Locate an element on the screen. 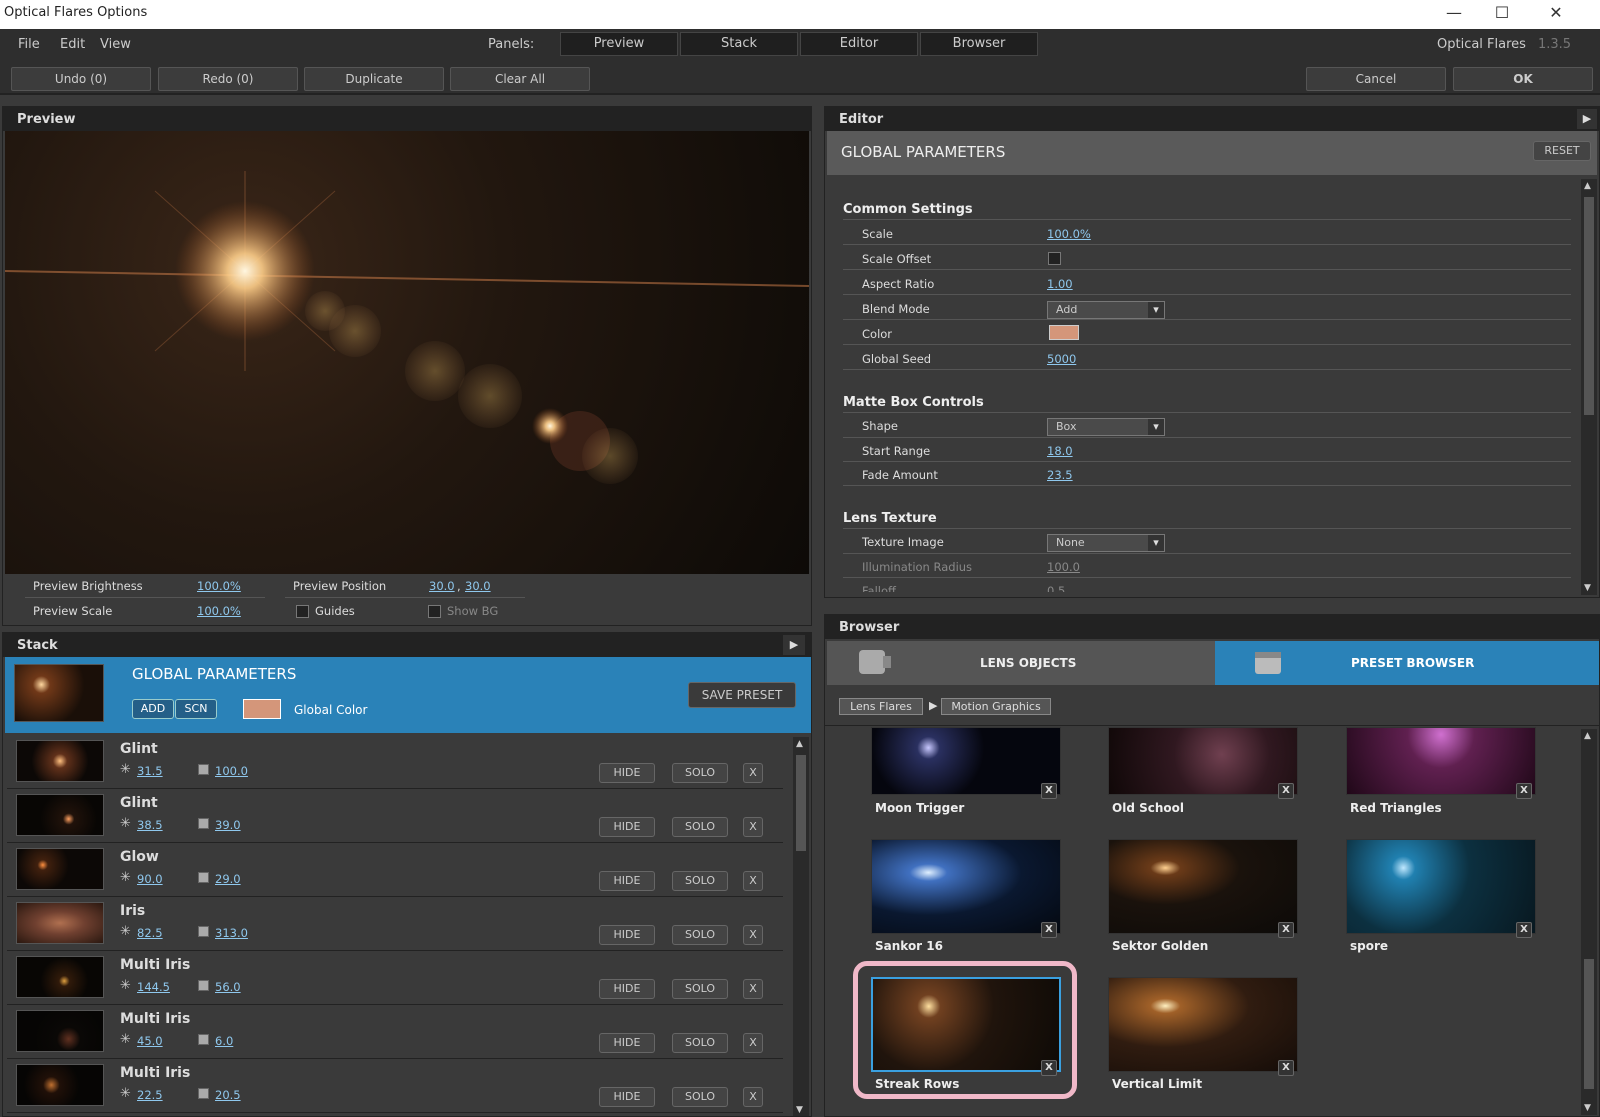 Image resolution: width=1600 pixels, height=1117 pixels. menu-view: View is located at coordinates (115, 44).